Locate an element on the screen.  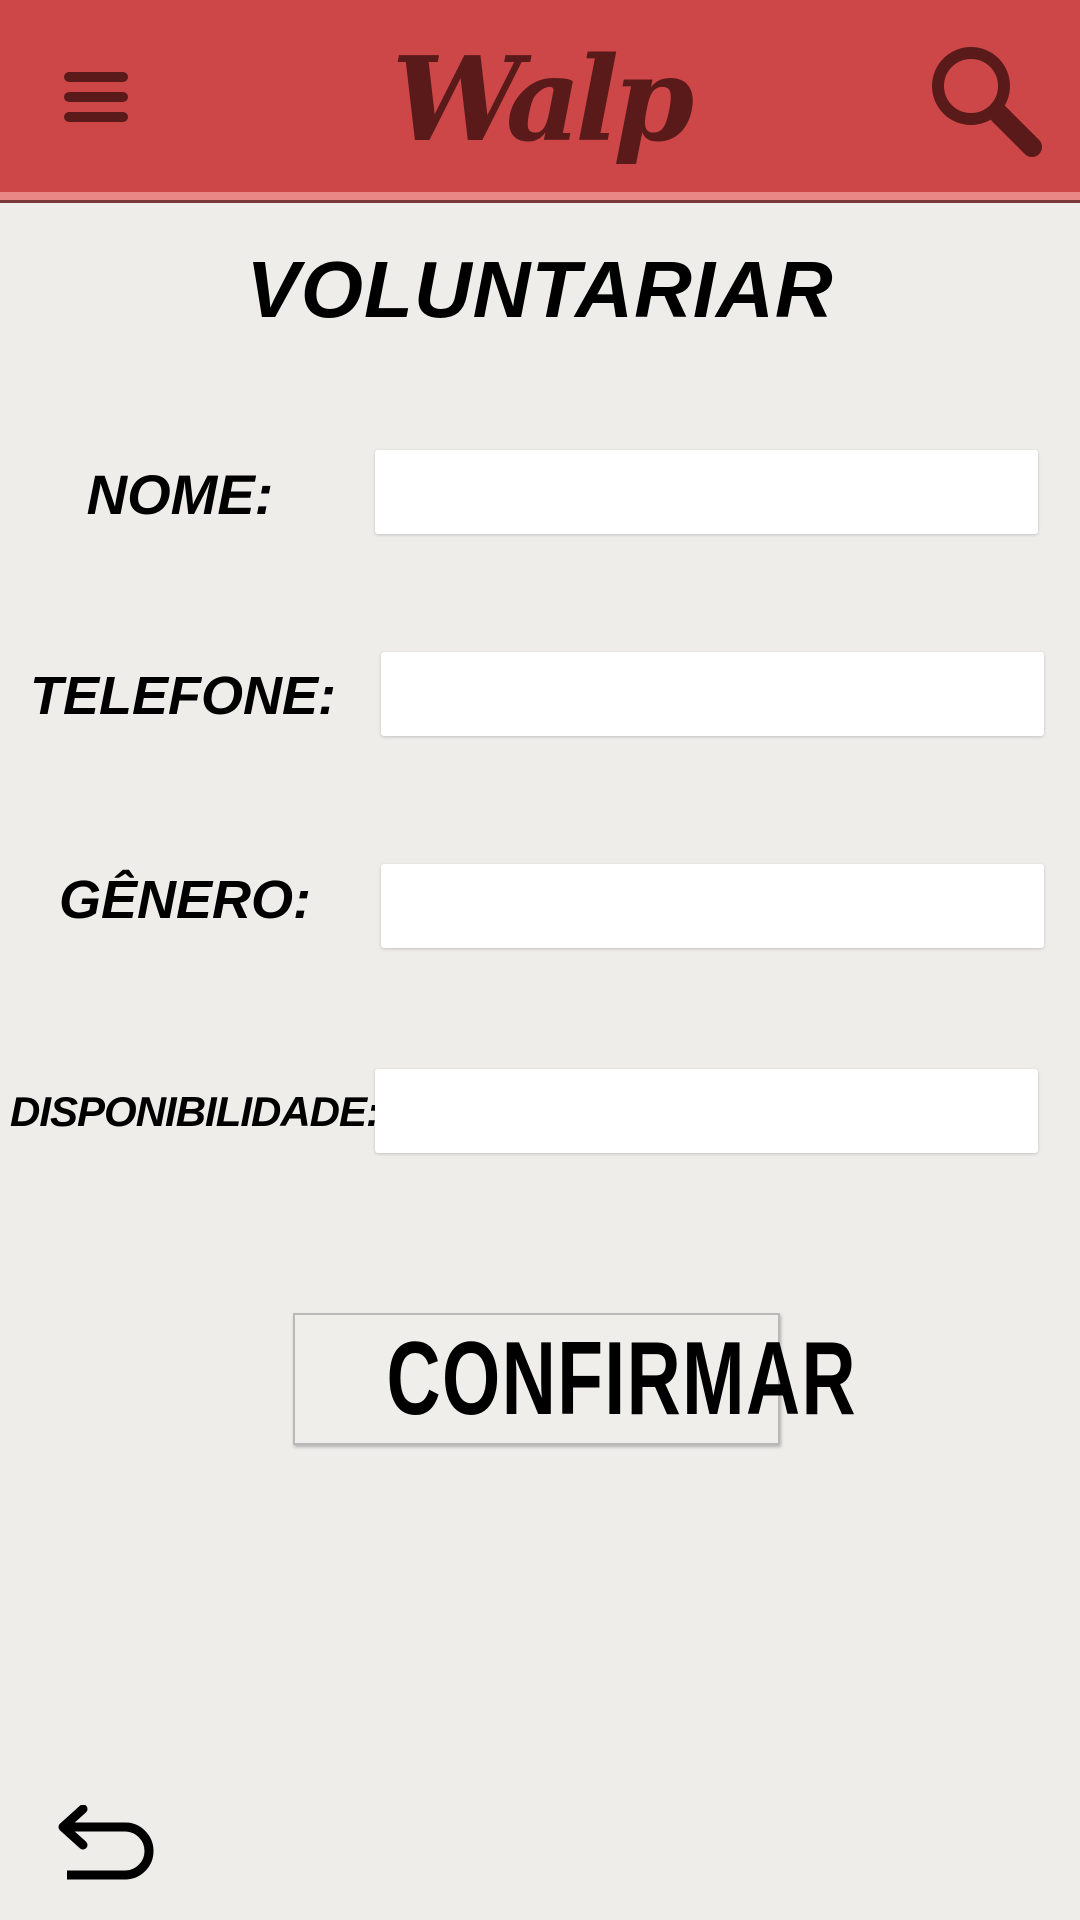
disponibilidade-input is located at coordinates (706, 1111).